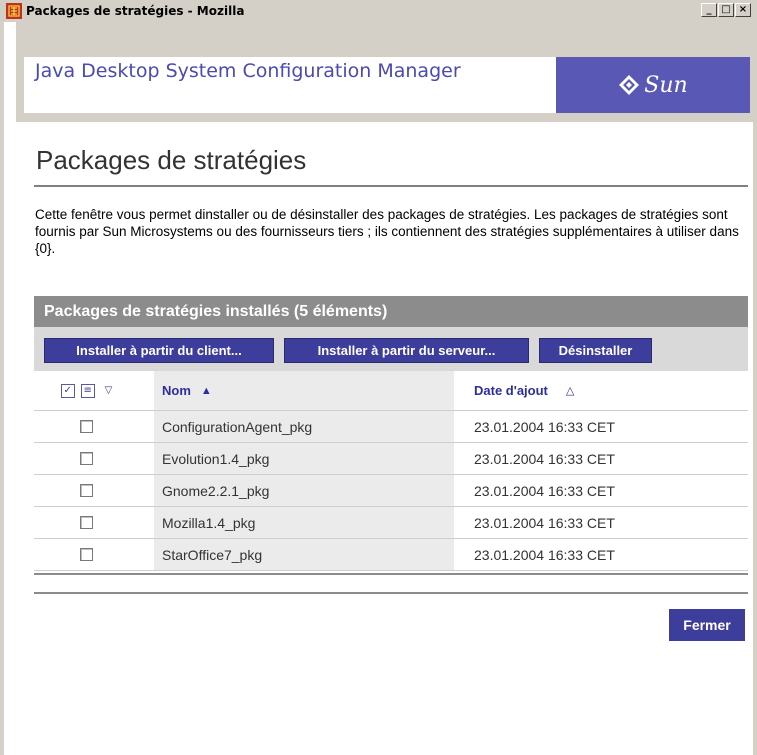 The image size is (757, 755). I want to click on package-name: ConfigurationAgent_pkg, so click(237, 426).